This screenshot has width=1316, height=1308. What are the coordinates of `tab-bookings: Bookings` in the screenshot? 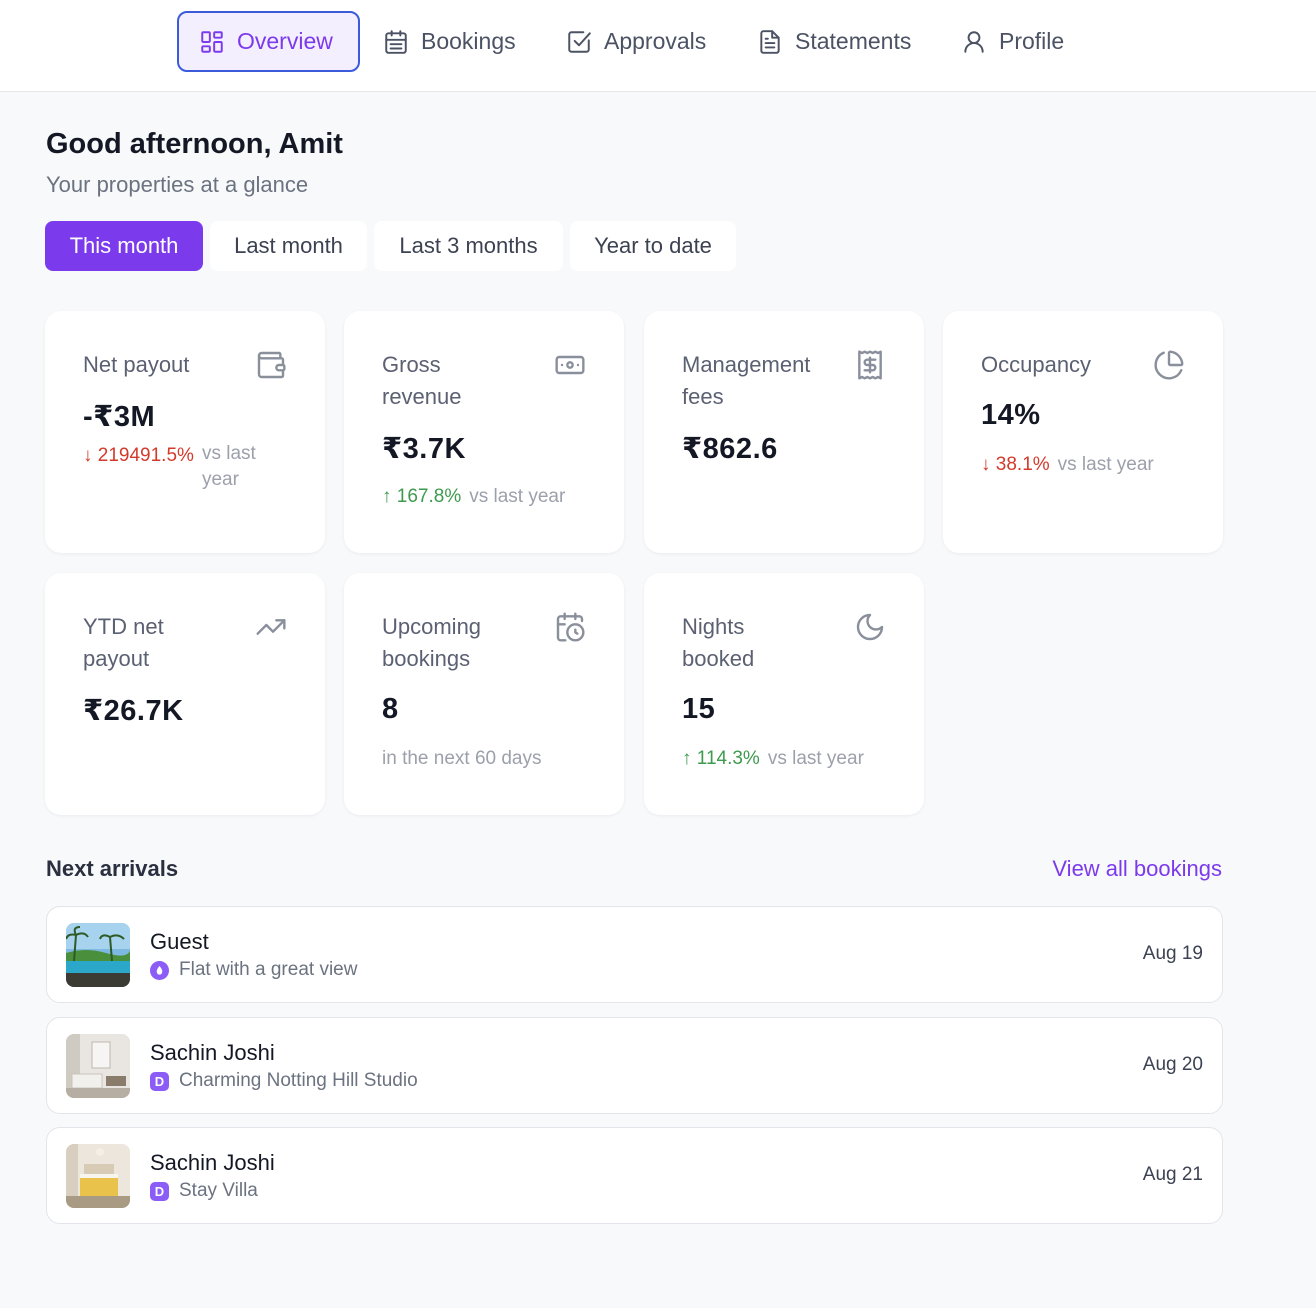 It's located at (449, 41).